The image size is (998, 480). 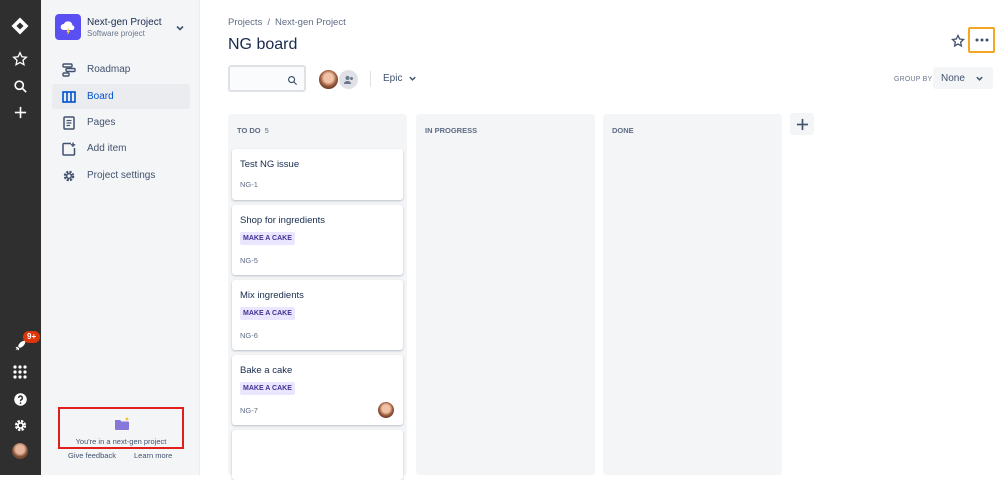 I want to click on epic-filter: Epic, so click(x=400, y=78).